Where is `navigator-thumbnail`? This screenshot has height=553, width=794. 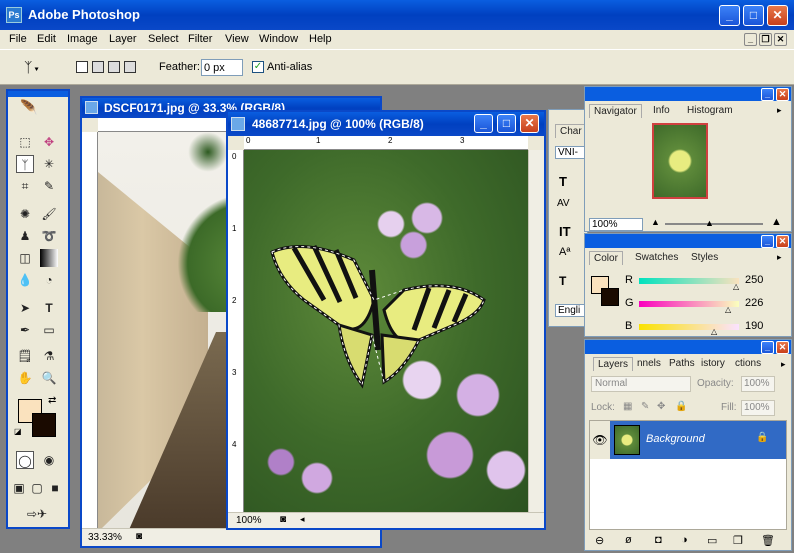
navigator-thumbnail is located at coordinates (680, 161).